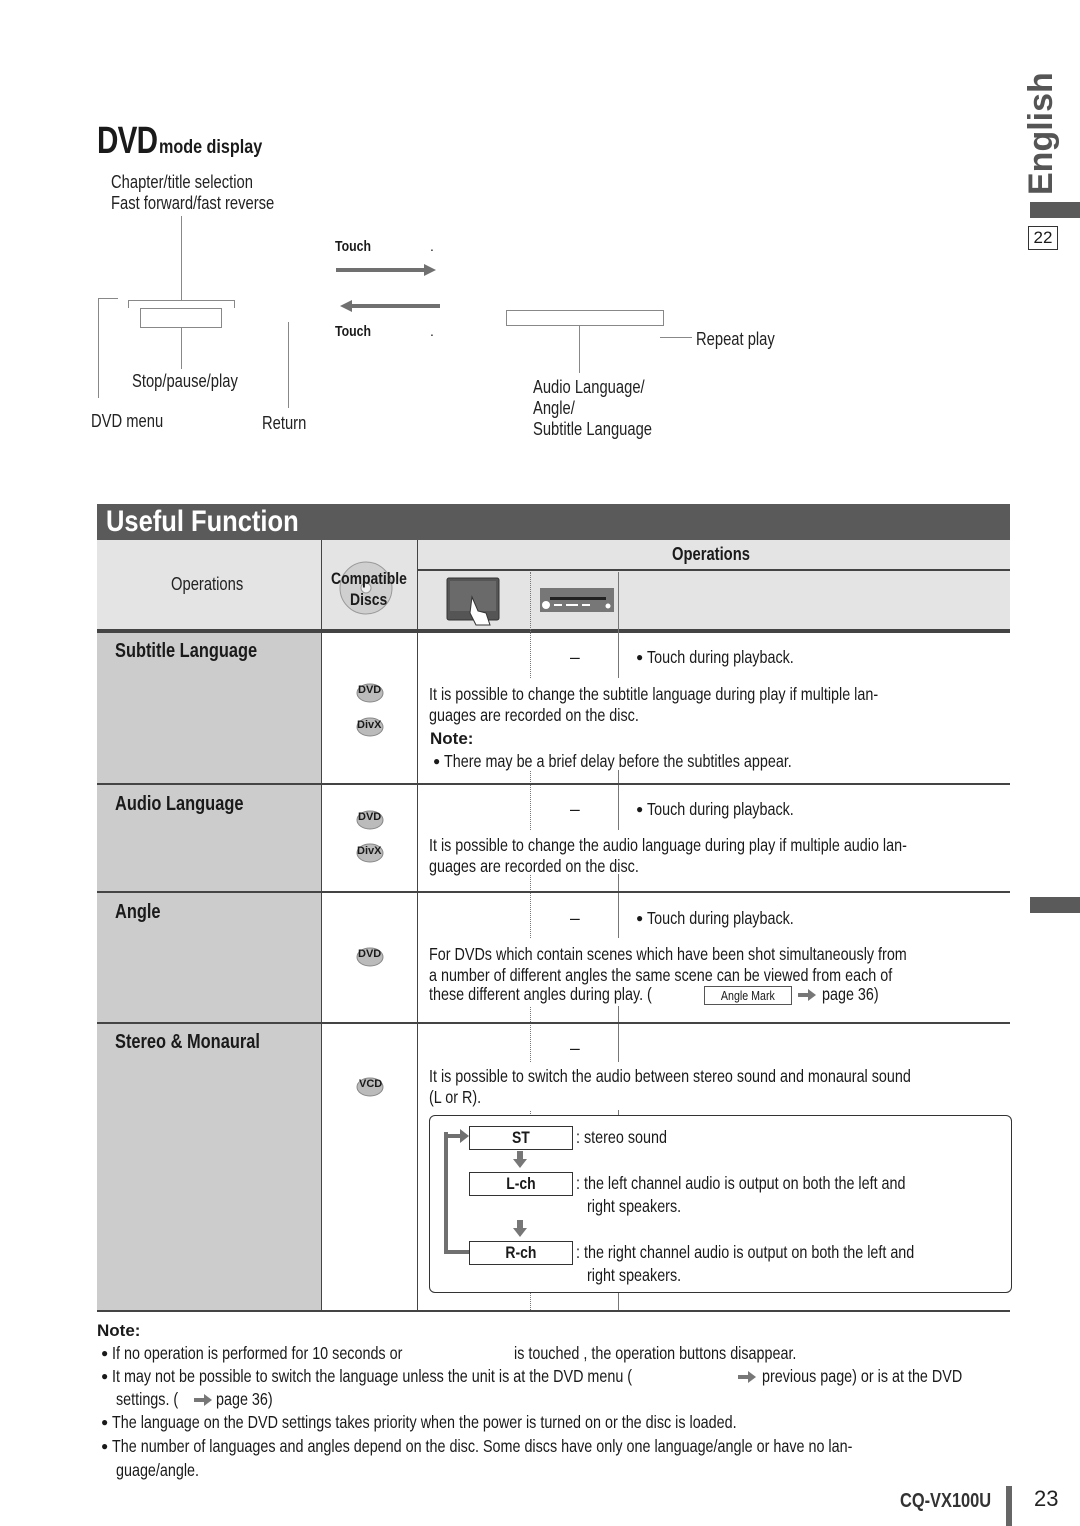 Image resolution: width=1080 pixels, height=1526 pixels. What do you see at coordinates (147, 1399) in the screenshot?
I see `note-item-cont: settings. (` at bounding box center [147, 1399].